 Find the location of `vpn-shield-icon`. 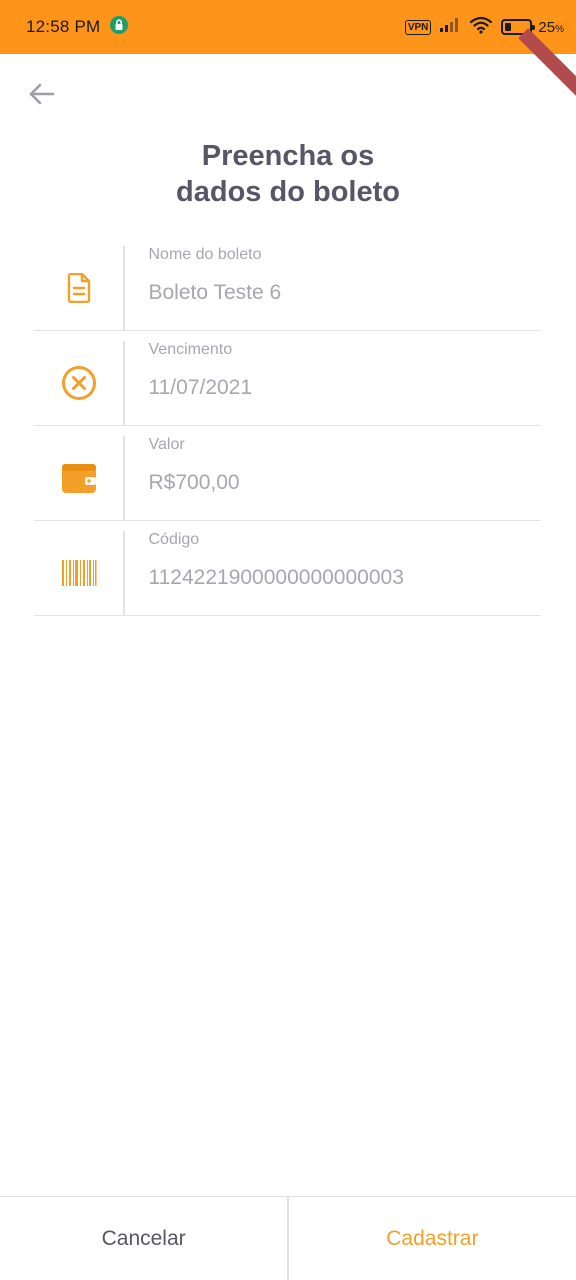

vpn-shield-icon is located at coordinates (119, 27).